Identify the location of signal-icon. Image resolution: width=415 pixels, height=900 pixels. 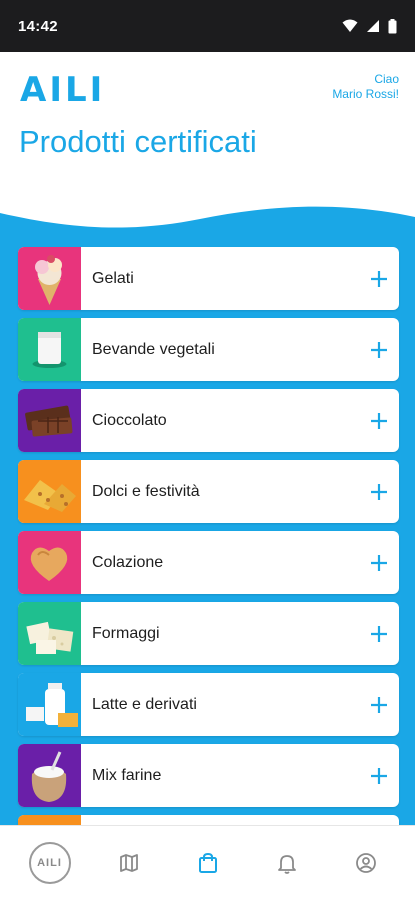
(373, 26).